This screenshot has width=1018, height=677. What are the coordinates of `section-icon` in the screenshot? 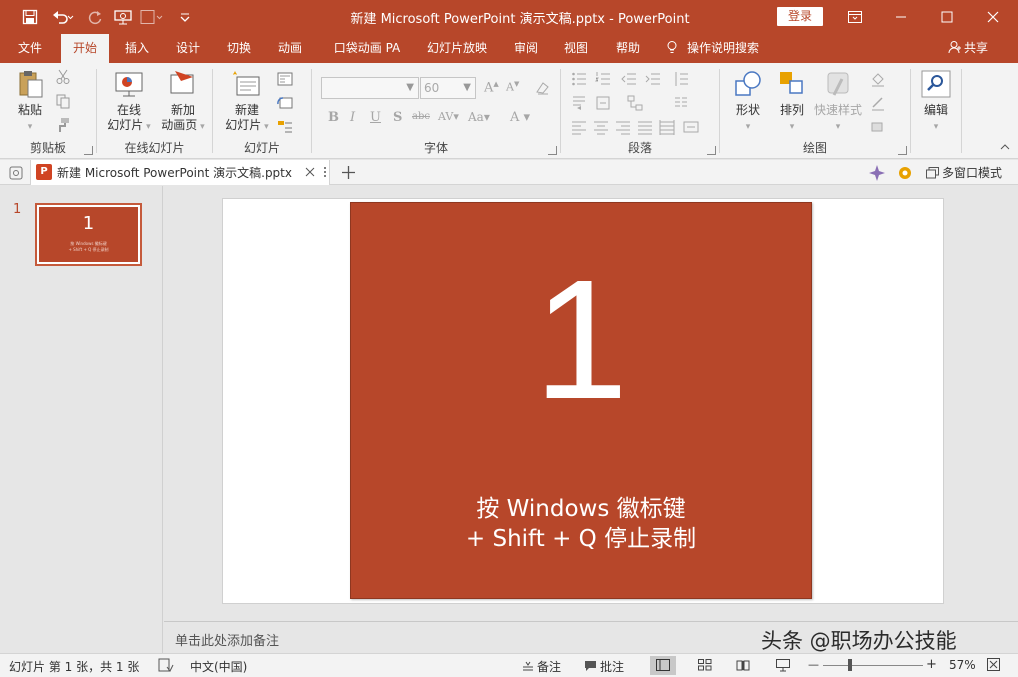 It's located at (285, 127).